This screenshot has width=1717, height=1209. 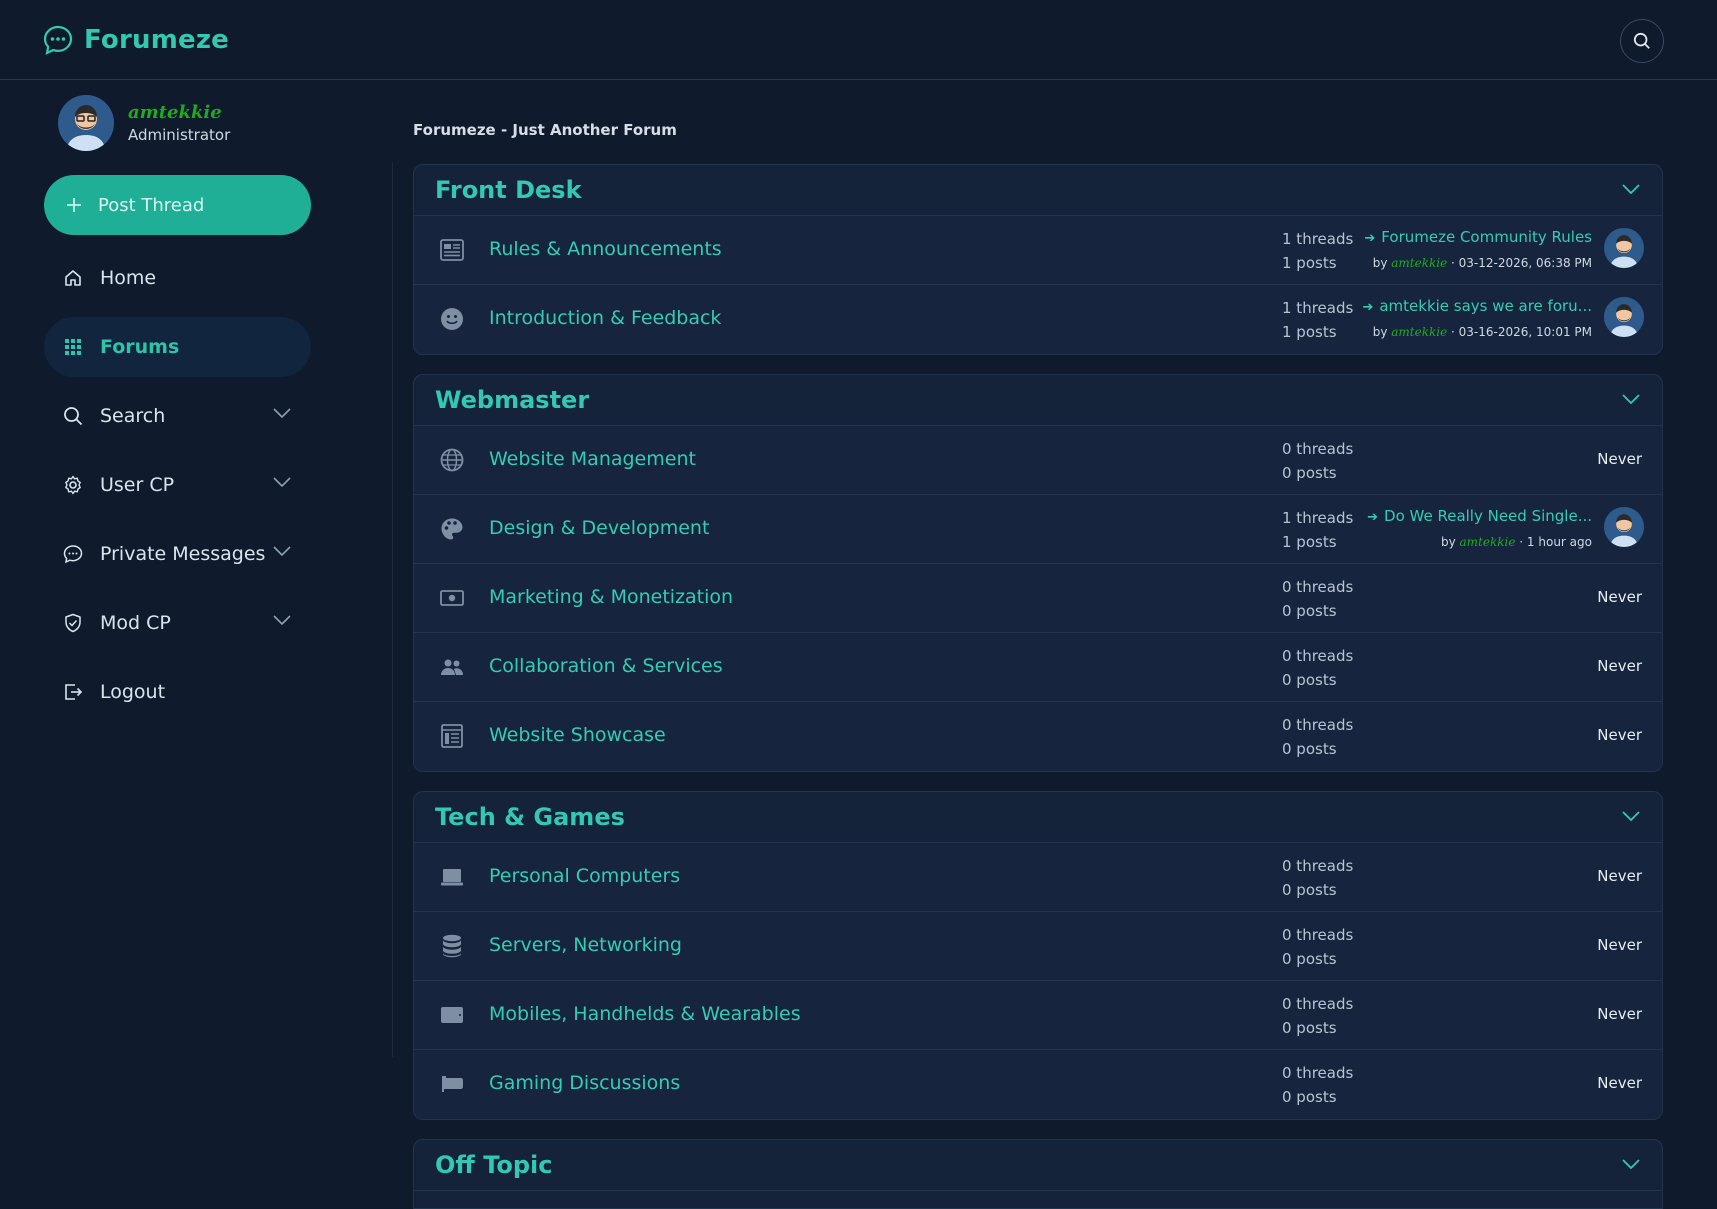 What do you see at coordinates (452, 598) in the screenshot?
I see `money-icon` at bounding box center [452, 598].